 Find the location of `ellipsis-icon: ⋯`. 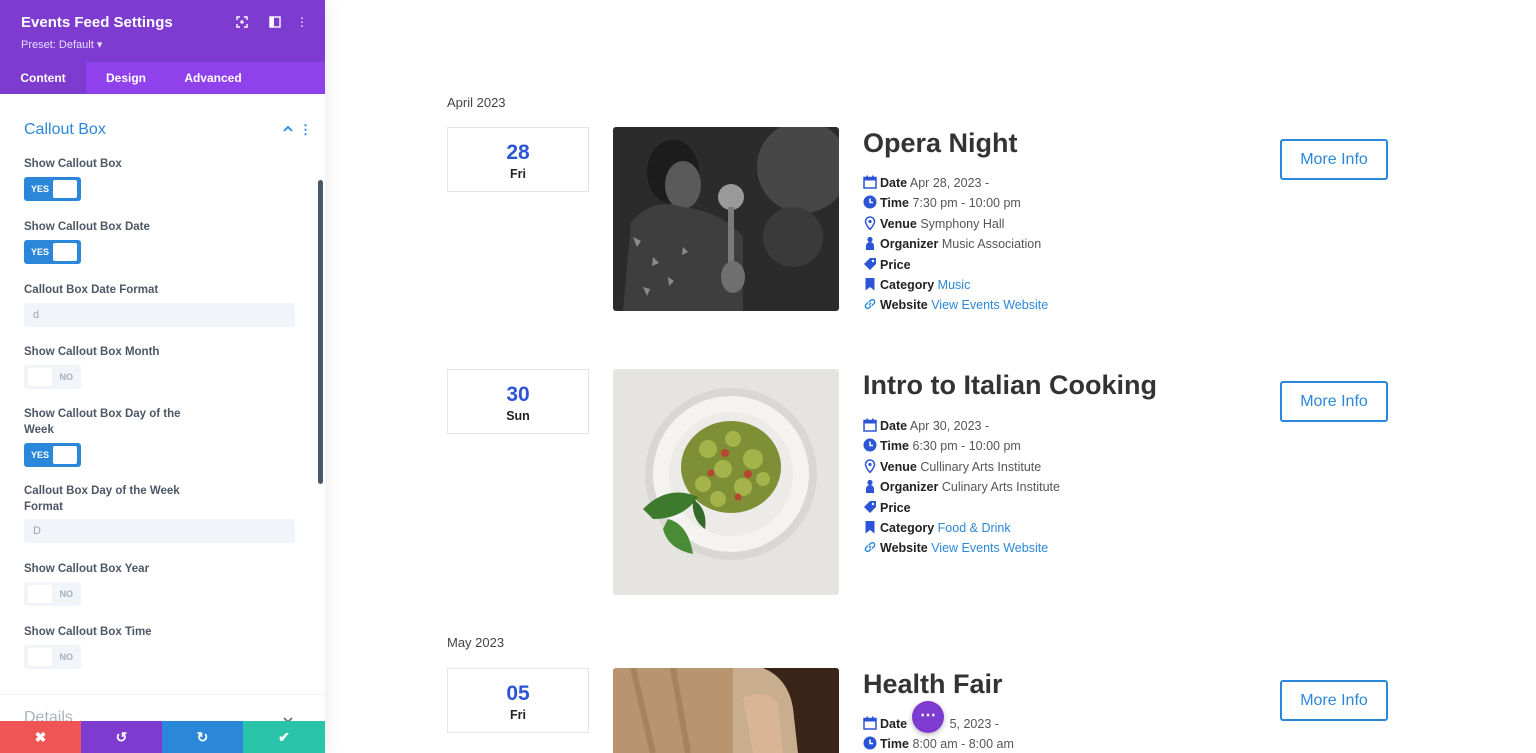

ellipsis-icon: ⋯ is located at coordinates (928, 717).